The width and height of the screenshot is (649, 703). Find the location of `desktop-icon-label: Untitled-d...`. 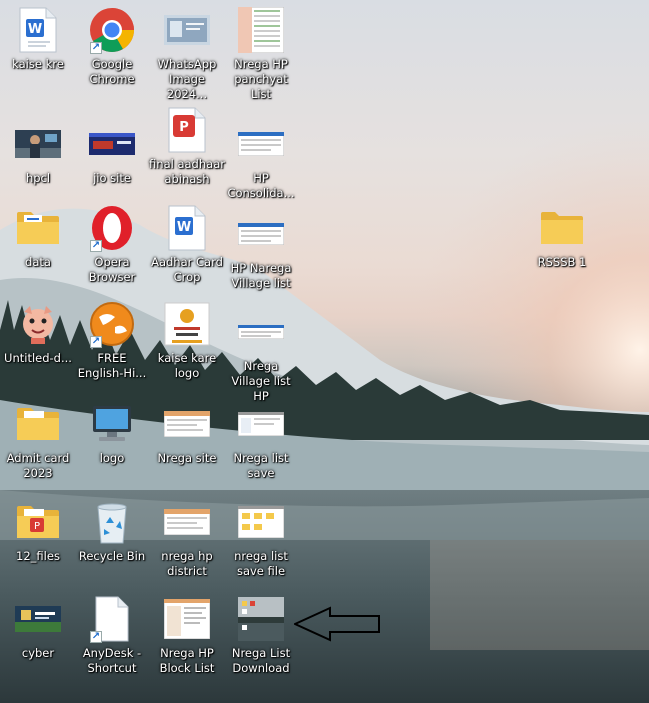

desktop-icon-label: Untitled-d... is located at coordinates (38, 358).